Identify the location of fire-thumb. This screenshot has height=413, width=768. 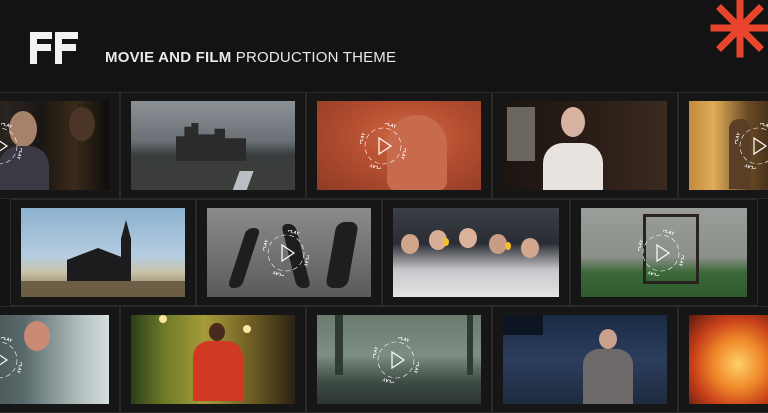
(728, 359).